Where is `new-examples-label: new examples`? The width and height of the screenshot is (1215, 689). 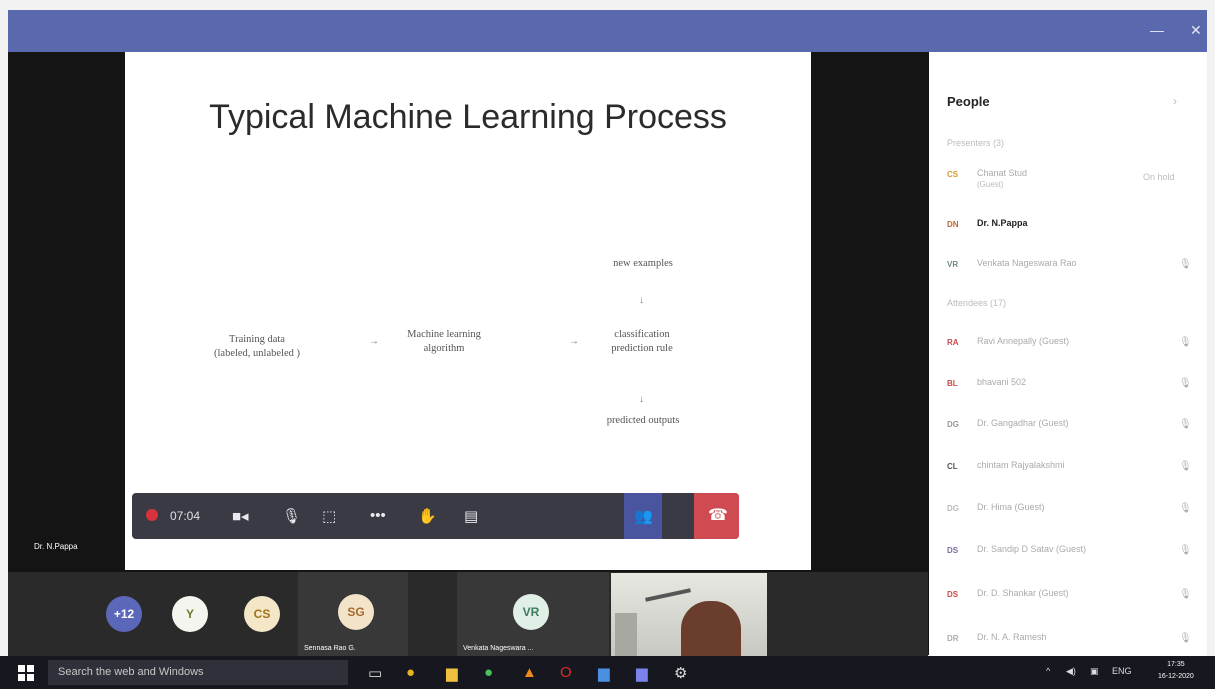 new-examples-label: new examples is located at coordinates (643, 263).